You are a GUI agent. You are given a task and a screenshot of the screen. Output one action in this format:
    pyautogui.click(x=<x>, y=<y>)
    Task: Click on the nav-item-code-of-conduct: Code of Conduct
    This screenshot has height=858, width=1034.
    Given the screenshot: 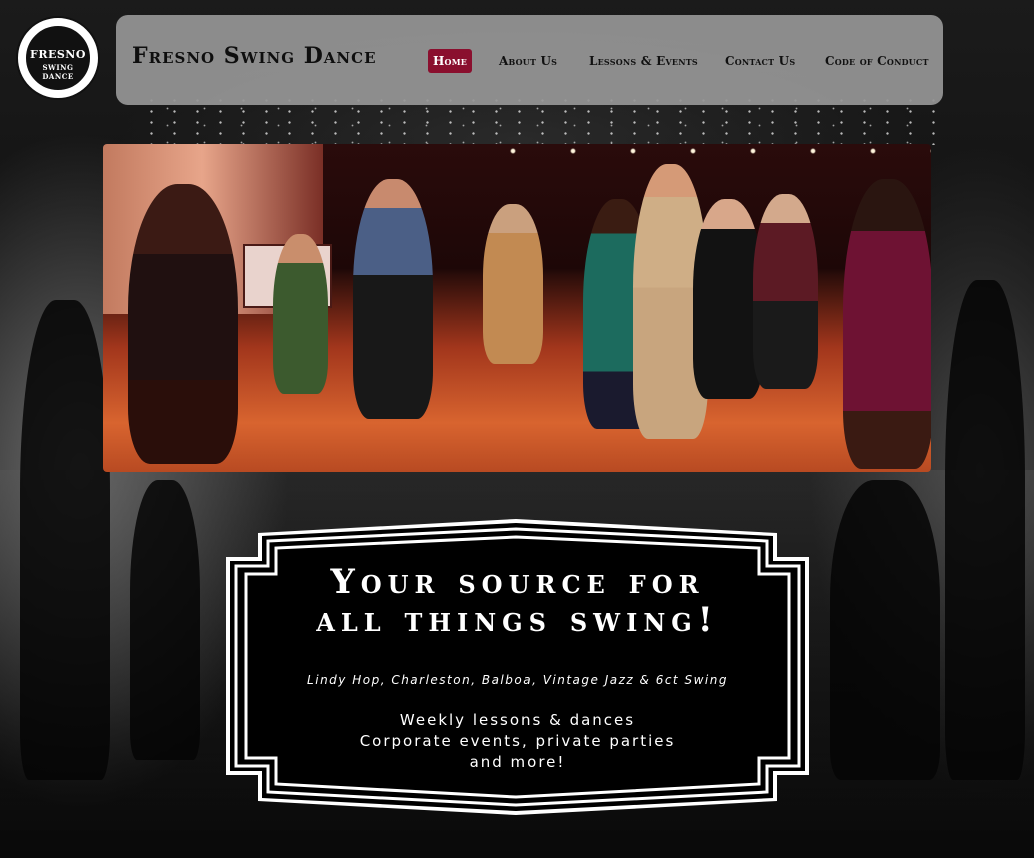 What is the action you would take?
    pyautogui.click(x=877, y=61)
    